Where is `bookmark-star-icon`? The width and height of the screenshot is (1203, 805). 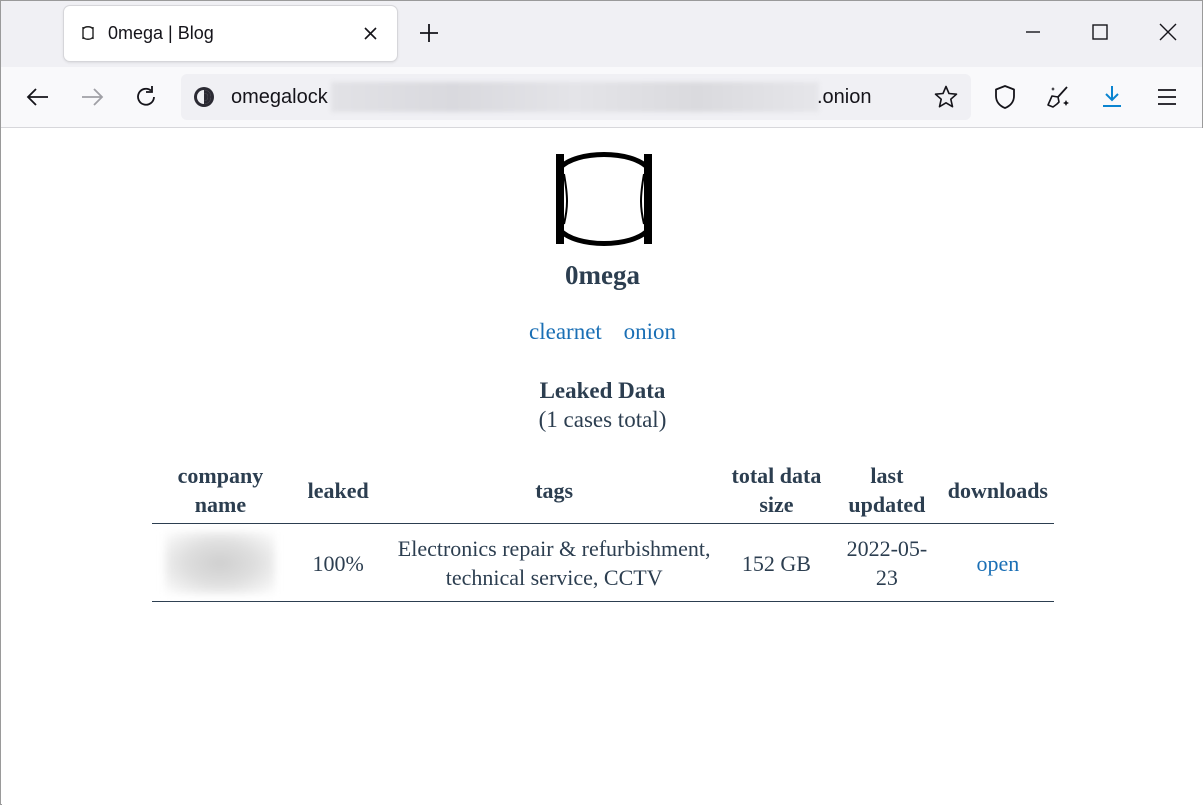 bookmark-star-icon is located at coordinates (946, 97).